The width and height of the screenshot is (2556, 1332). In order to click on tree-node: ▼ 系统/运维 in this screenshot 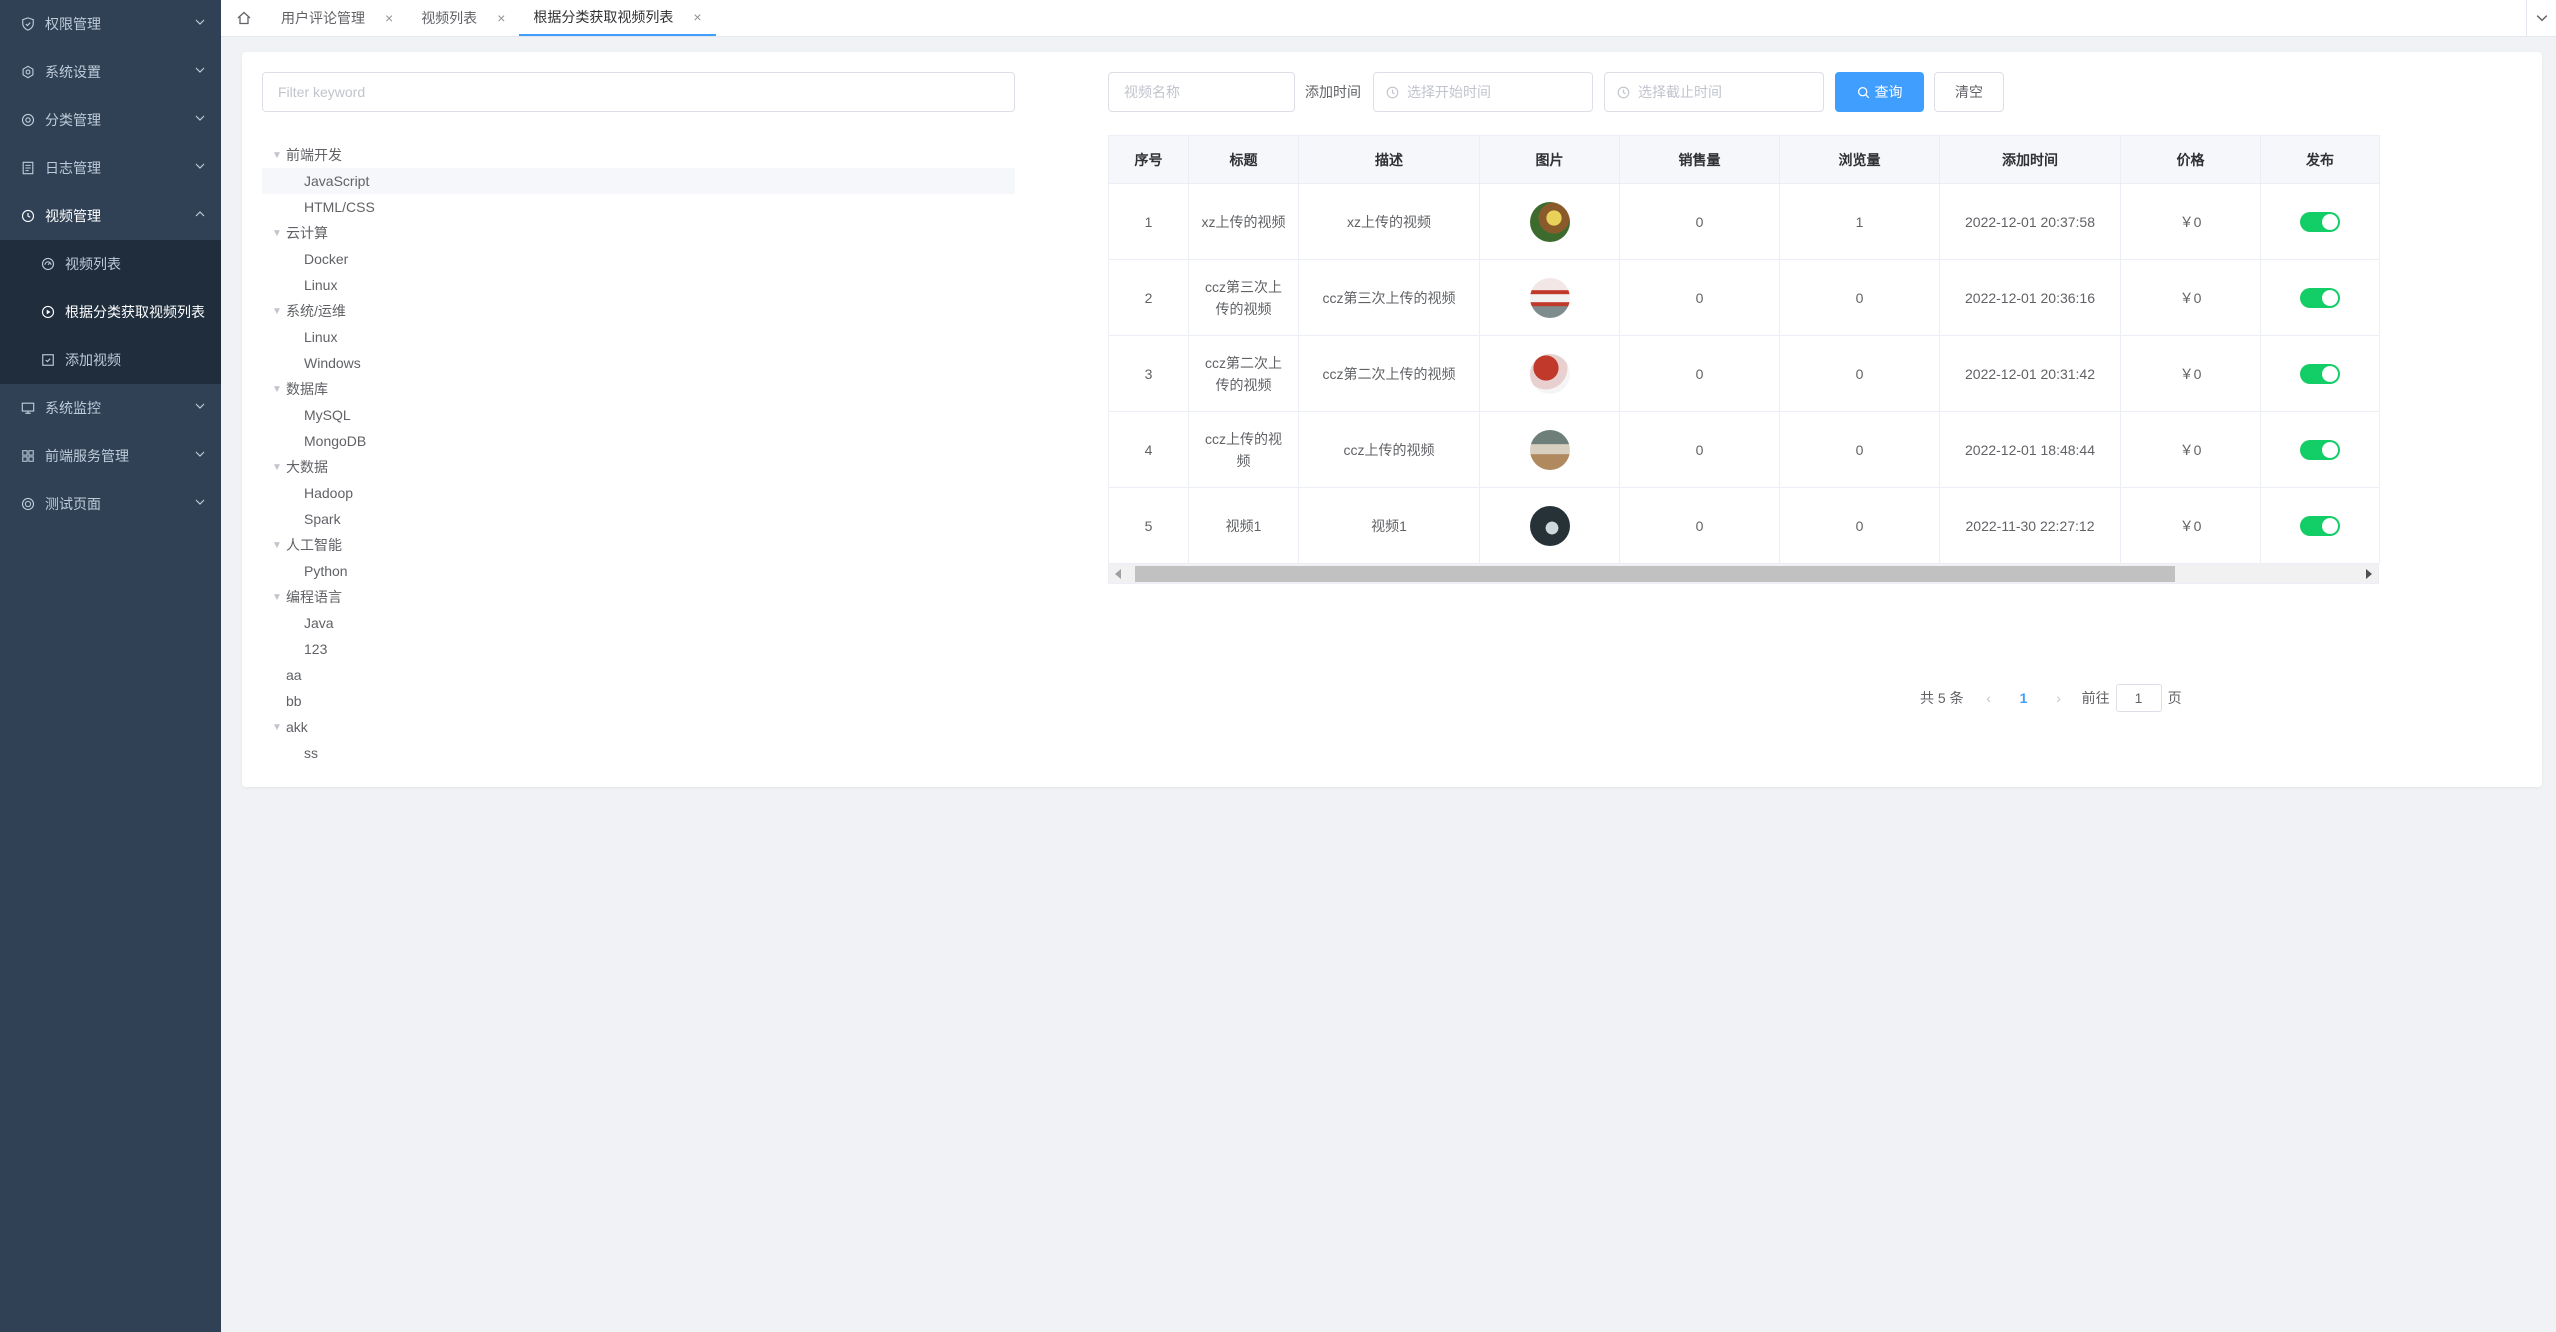, I will do `click(638, 311)`.